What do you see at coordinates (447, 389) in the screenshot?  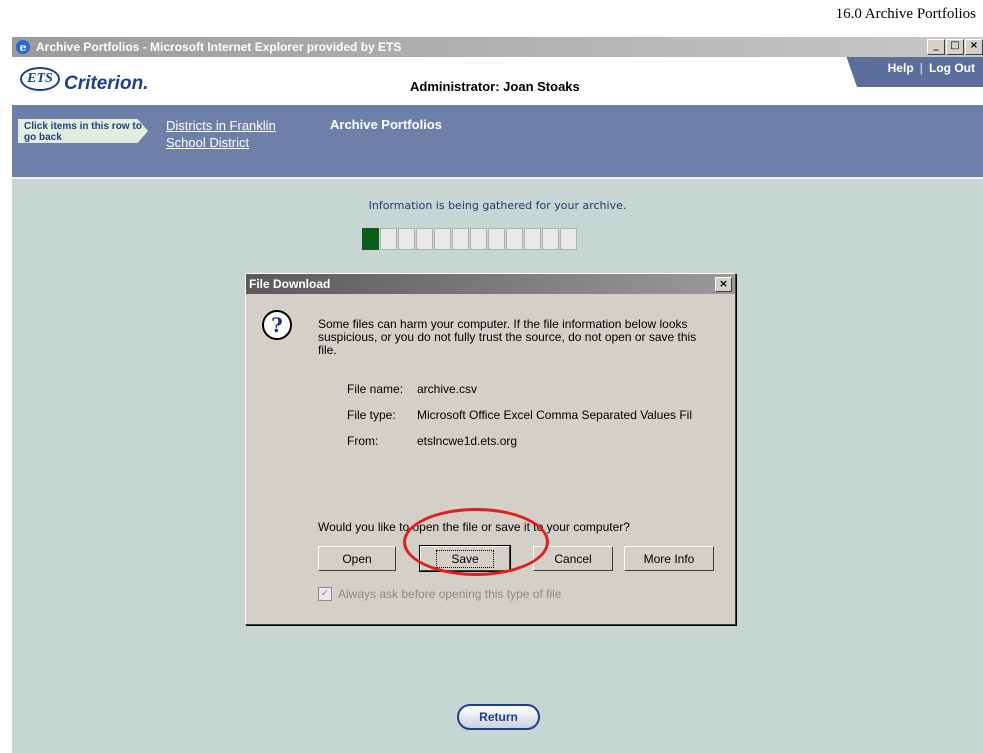 I see `file-name-value: archive.csv` at bounding box center [447, 389].